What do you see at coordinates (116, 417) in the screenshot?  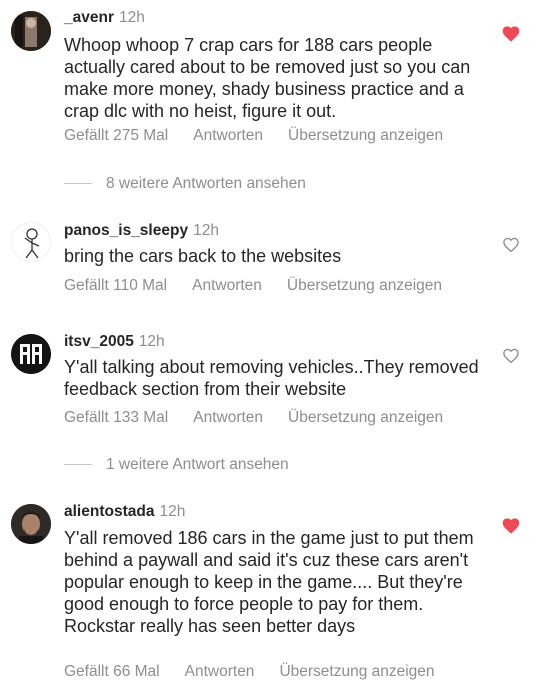 I see `like-count: Gefällt 133 Mal` at bounding box center [116, 417].